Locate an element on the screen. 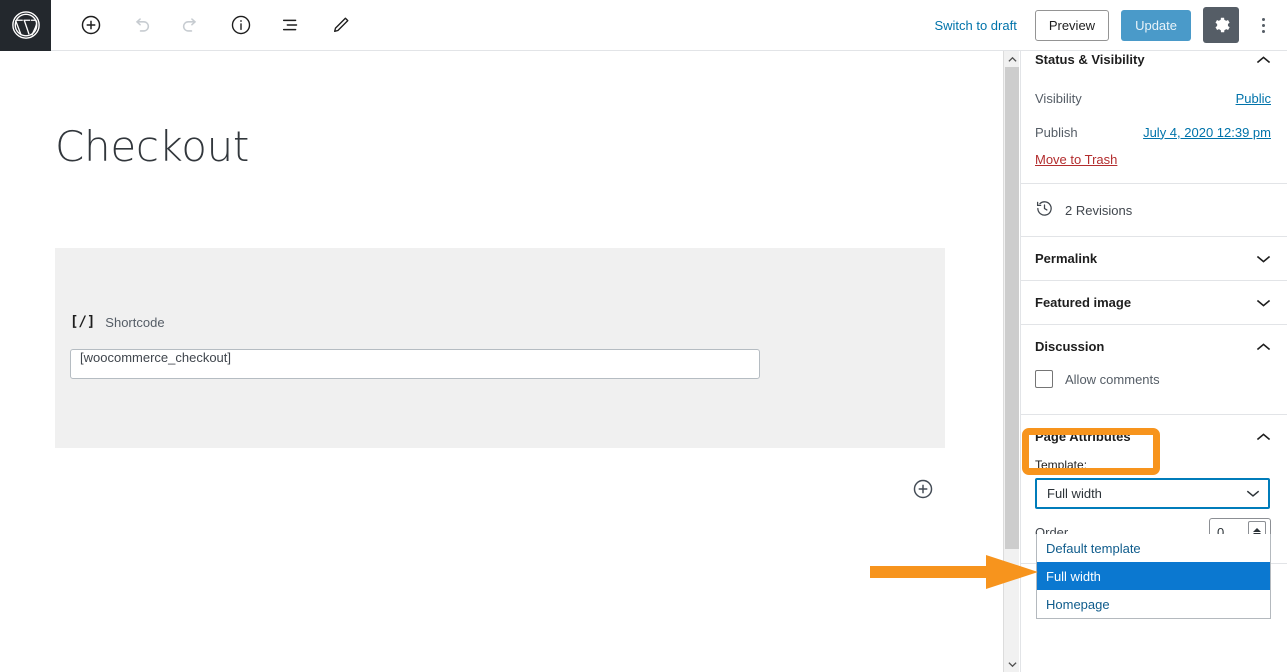 This screenshot has width=1287, height=672. allow-comments-checkbox is located at coordinates (1044, 379).